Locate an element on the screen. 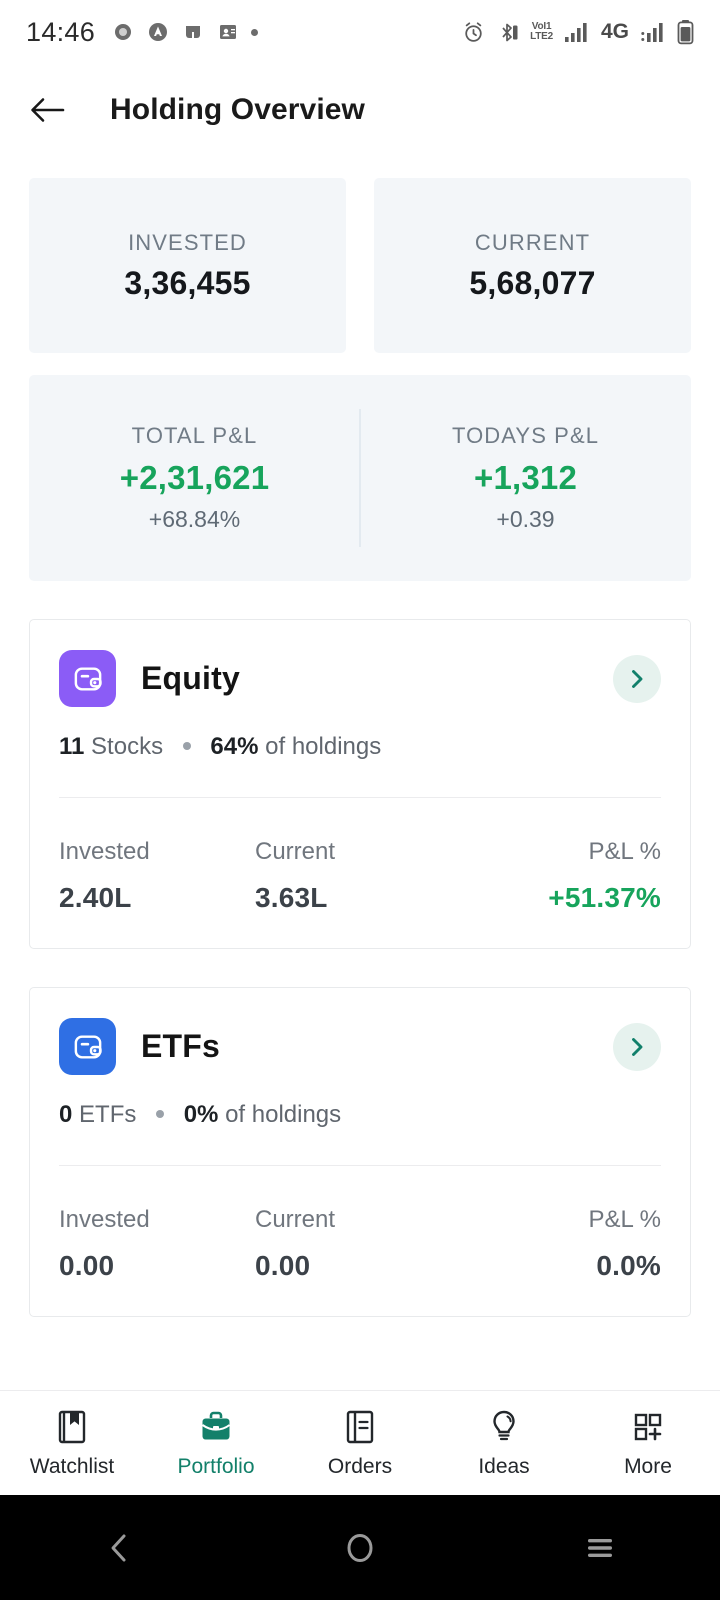 This screenshot has height=1600, width=720. bookmark-book-icon is located at coordinates (72, 1426).